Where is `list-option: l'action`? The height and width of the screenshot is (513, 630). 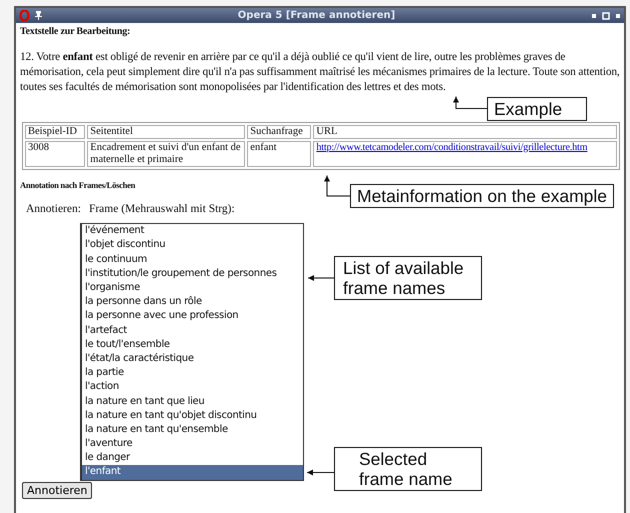 list-option: l'action is located at coordinates (192, 387).